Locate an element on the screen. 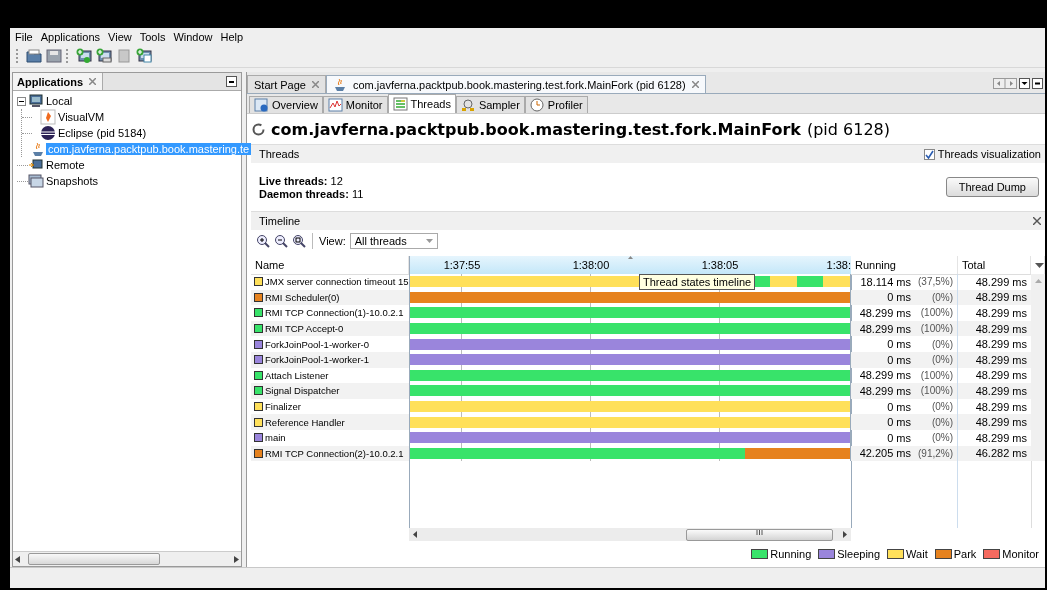  snapshot-icon is located at coordinates (36, 181).